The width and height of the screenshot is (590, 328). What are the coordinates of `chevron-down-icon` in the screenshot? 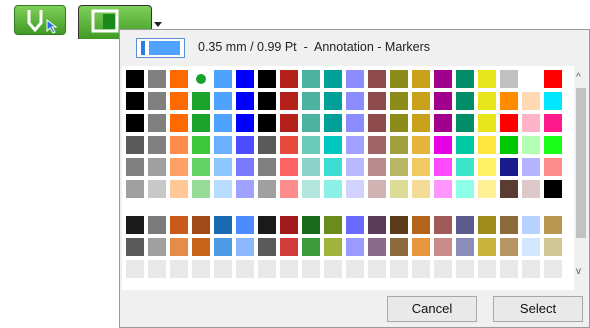 It's located at (158, 24).